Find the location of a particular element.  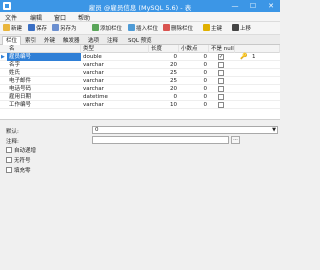

tab-options: 选项 is located at coordinates (93, 40).